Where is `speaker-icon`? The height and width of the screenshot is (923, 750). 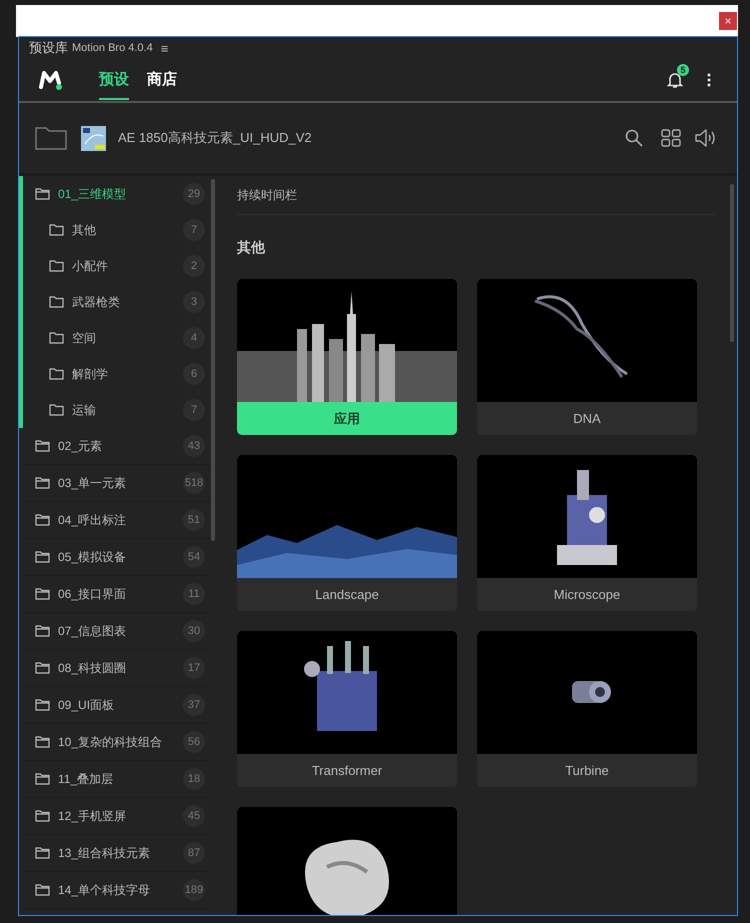
speaker-icon is located at coordinates (706, 138).